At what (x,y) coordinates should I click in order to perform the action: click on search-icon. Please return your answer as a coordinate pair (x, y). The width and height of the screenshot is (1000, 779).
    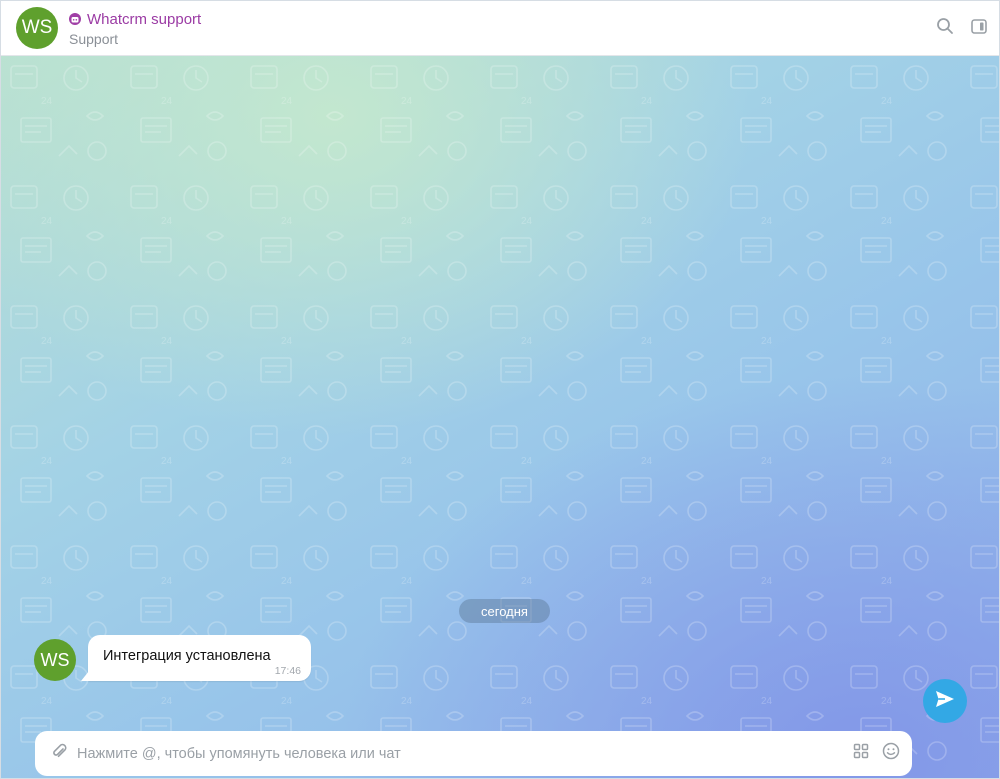
    Looking at the image, I should click on (945, 28).